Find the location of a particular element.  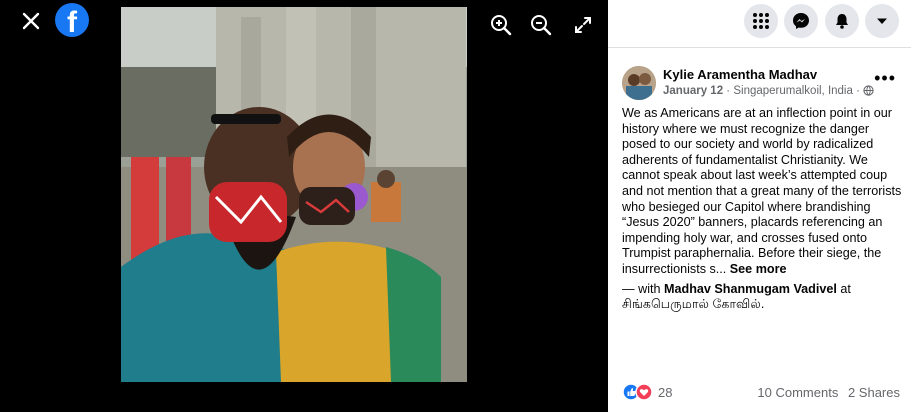

zoom-out-icon is located at coordinates (541, 25).